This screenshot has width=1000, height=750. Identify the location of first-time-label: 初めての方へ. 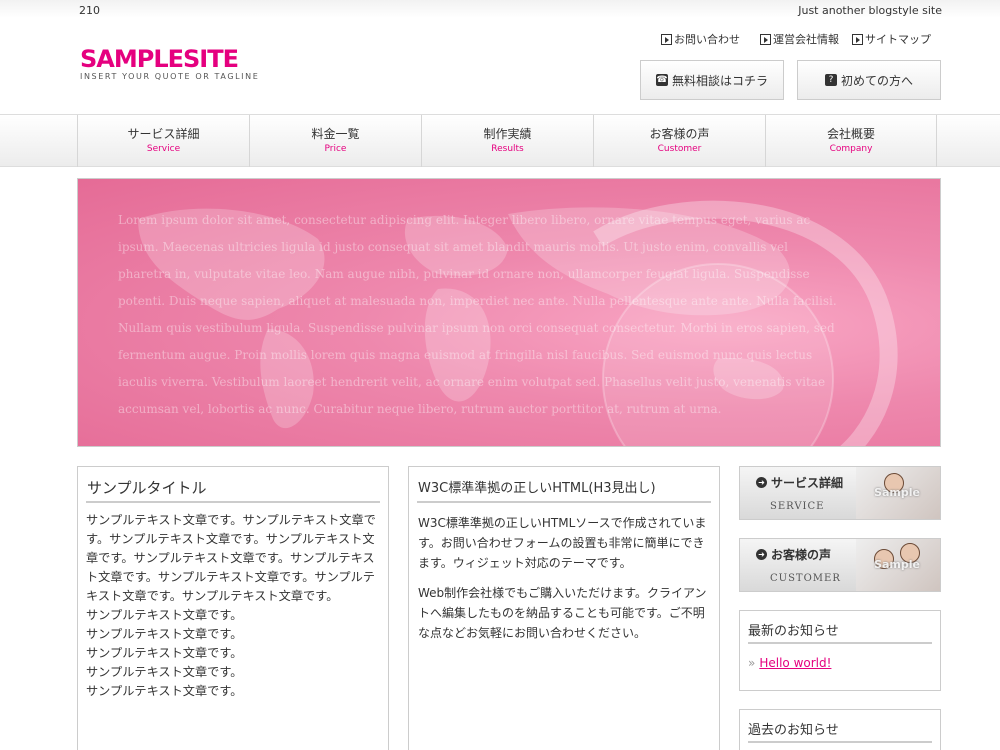
(876, 80).